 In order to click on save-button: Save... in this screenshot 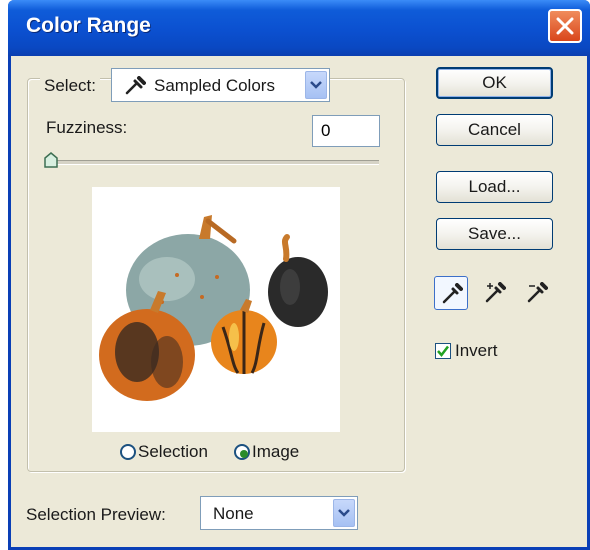, I will do `click(494, 234)`.